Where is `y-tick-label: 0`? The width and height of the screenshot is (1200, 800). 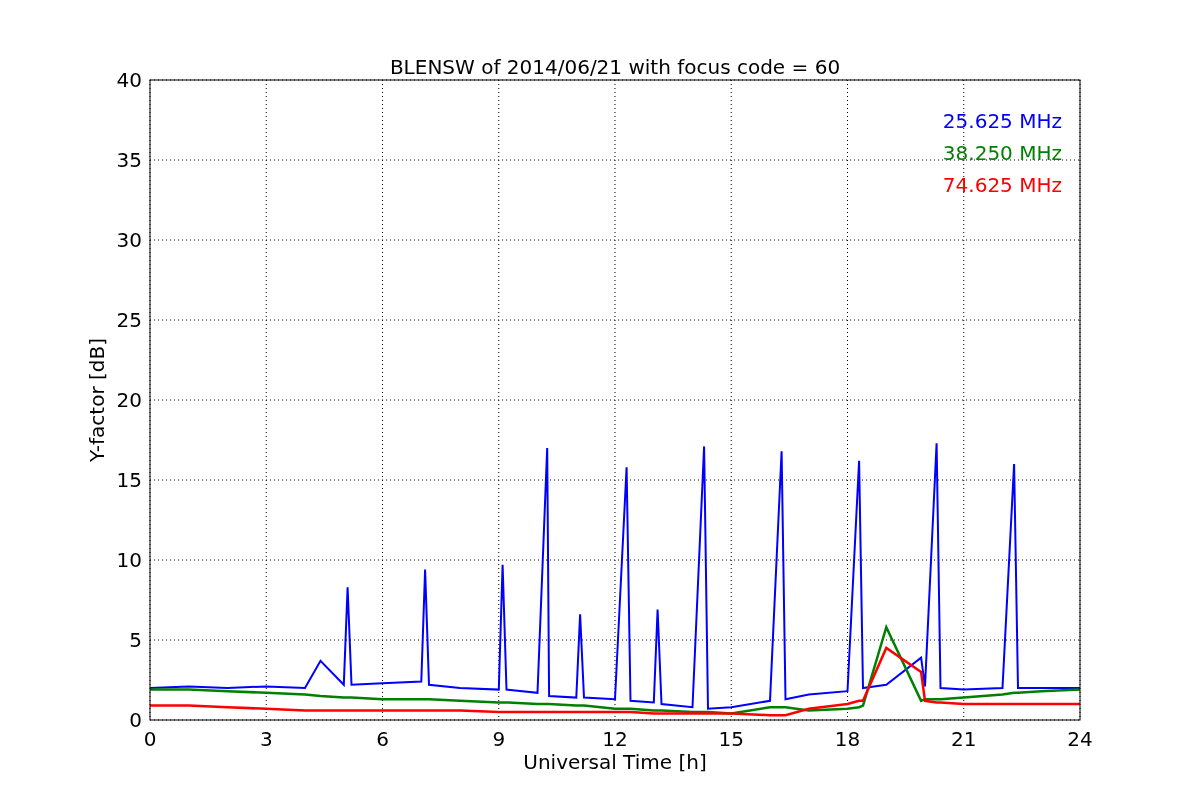 y-tick-label: 0 is located at coordinates (135, 720).